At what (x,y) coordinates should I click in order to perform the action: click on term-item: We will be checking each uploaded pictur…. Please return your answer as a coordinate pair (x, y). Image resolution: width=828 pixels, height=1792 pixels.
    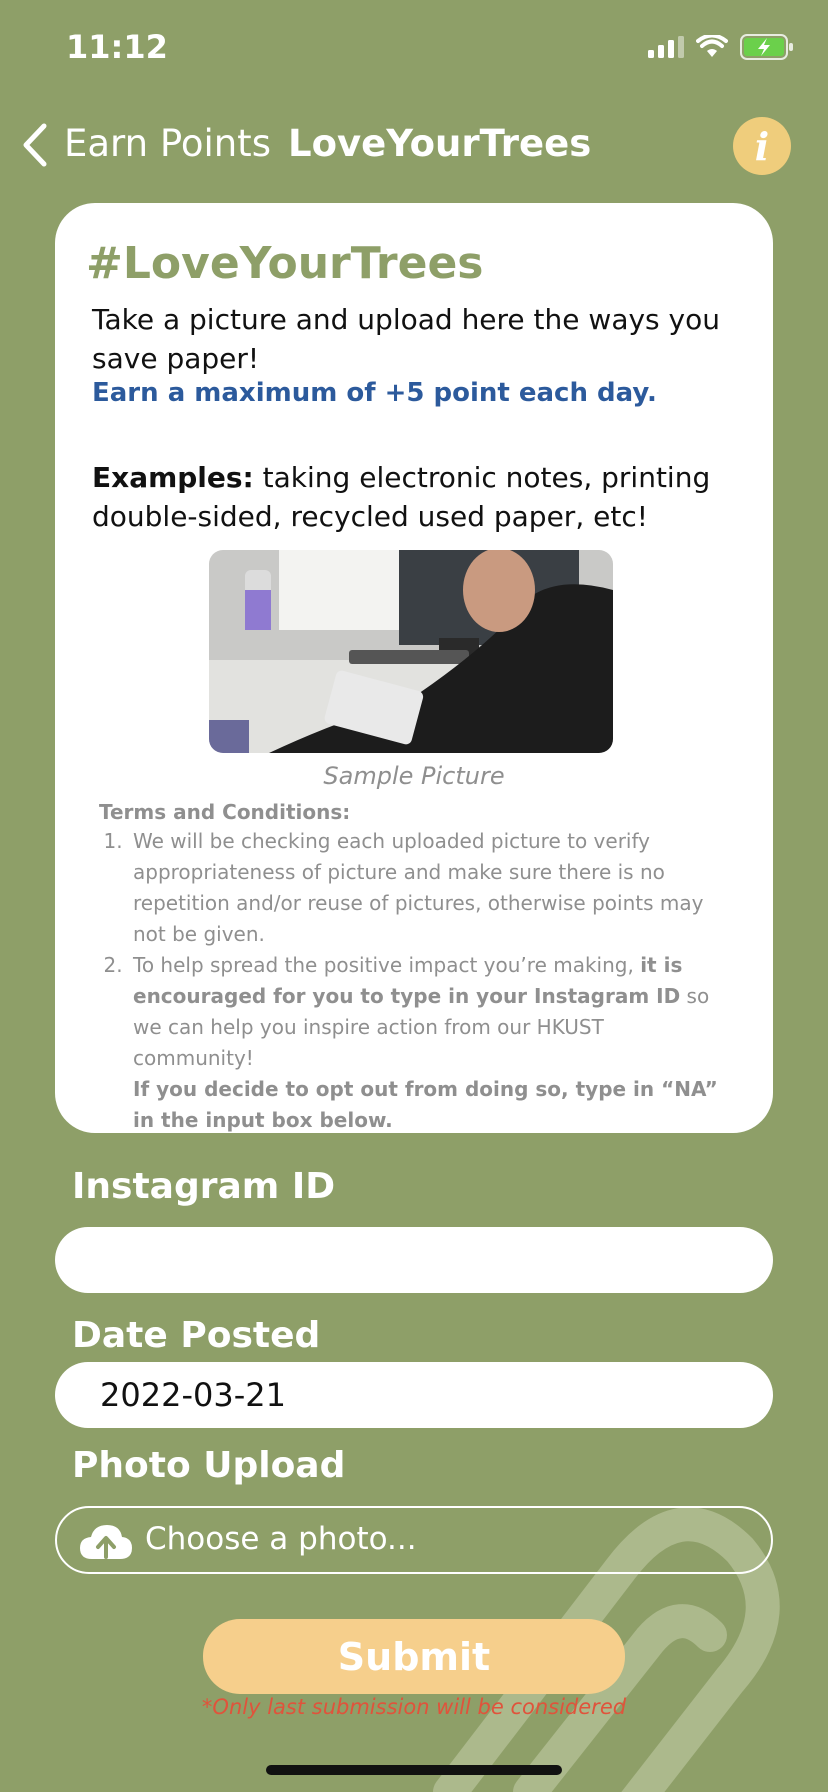
    Looking at the image, I should click on (426, 888).